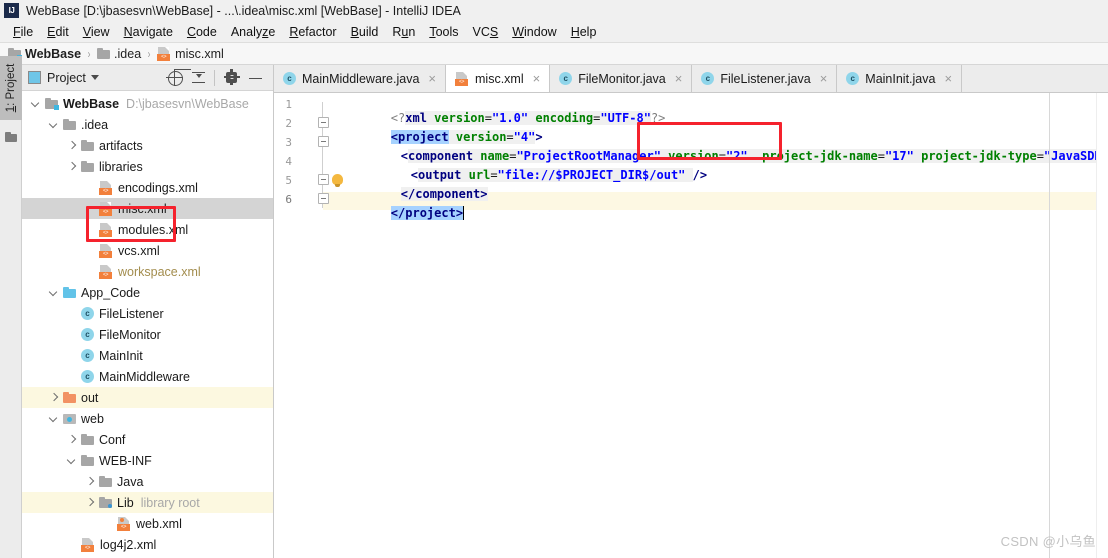 This screenshot has height=558, width=1108. I want to click on editor-tab-label: FileMonitor.java, so click(622, 78).